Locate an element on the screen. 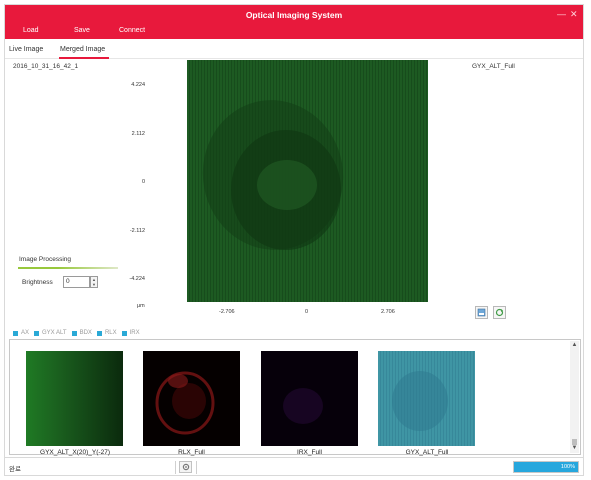  channel-label: RLX is located at coordinates (110, 333).